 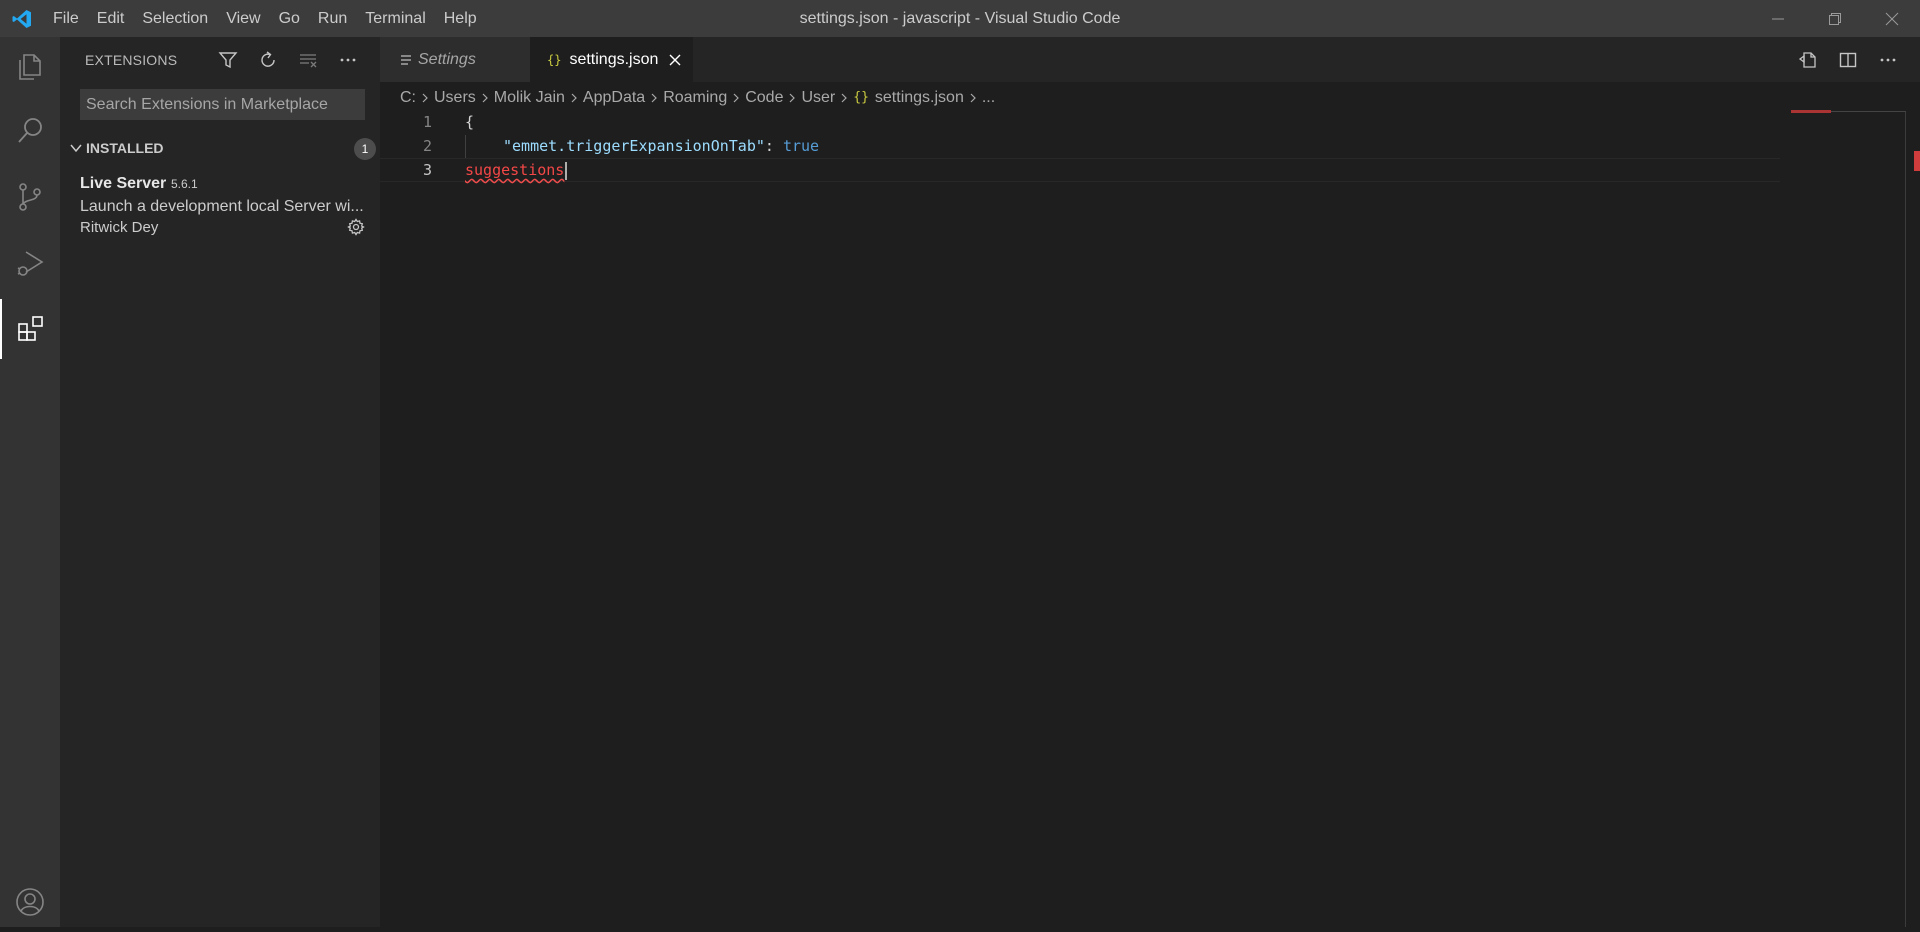 I want to click on split-editor-icon, so click(x=1848, y=60).